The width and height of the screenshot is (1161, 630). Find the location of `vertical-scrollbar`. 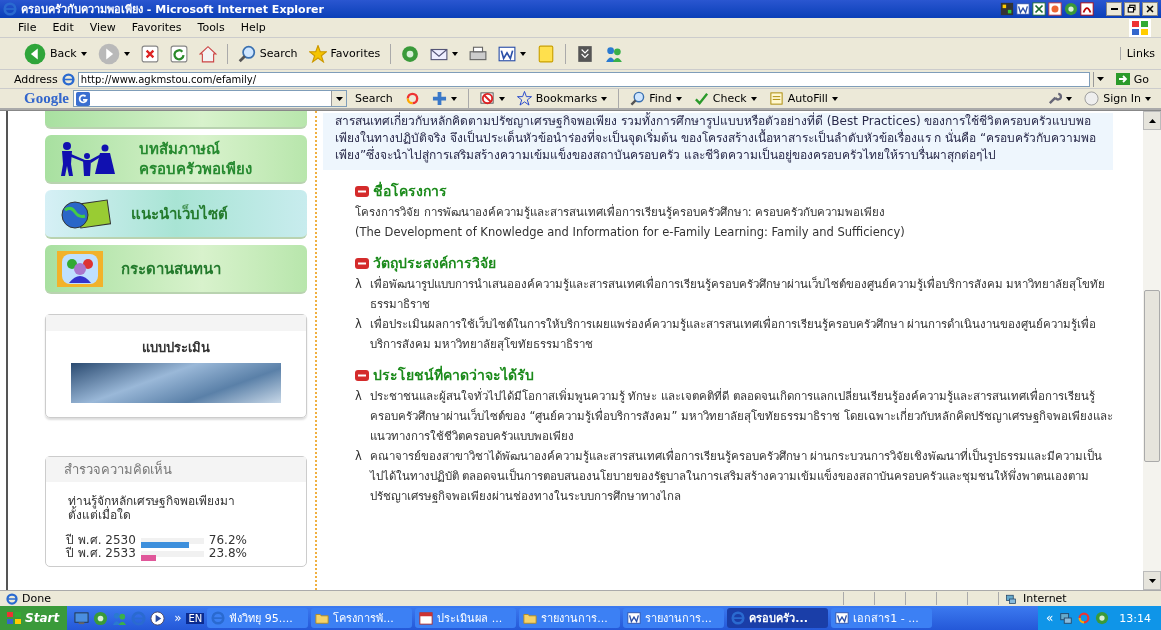

vertical-scrollbar is located at coordinates (1152, 350).